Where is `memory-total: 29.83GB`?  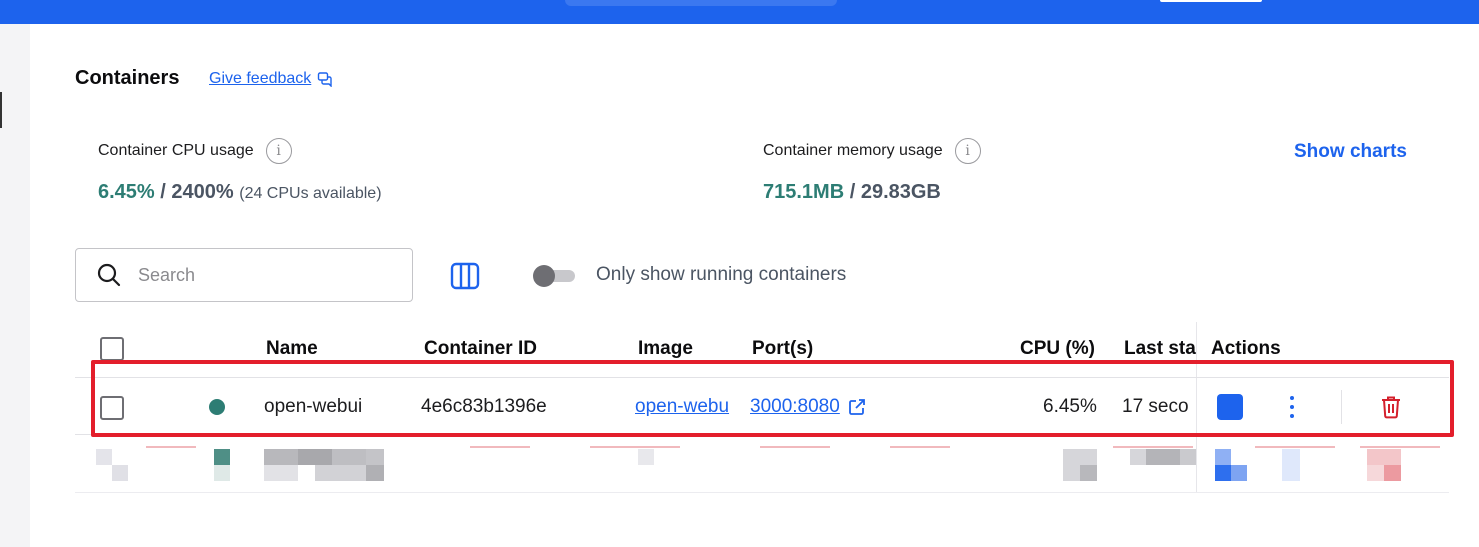 memory-total: 29.83GB is located at coordinates (900, 192).